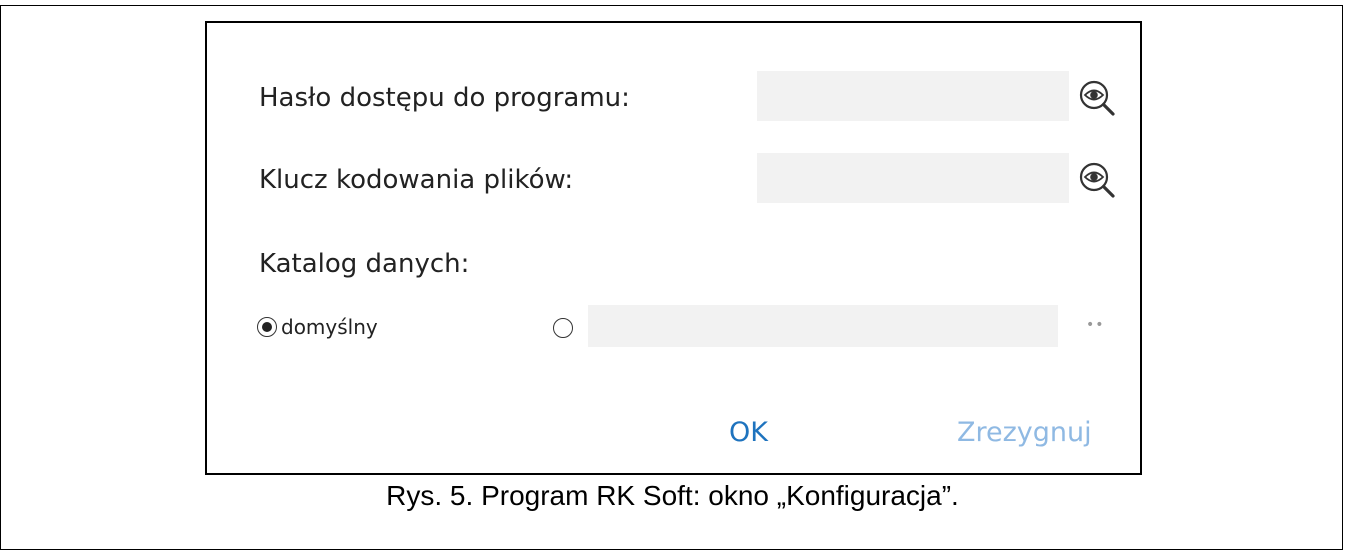 This screenshot has width=1345, height=550. I want to click on encryption-key-field, so click(913, 178).